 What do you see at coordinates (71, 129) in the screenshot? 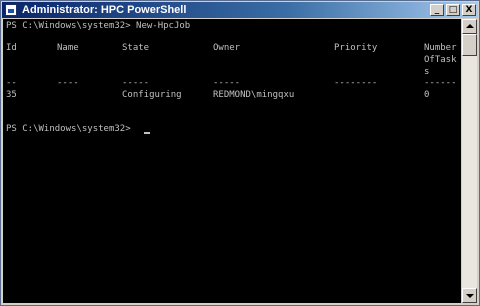
I see `prompt-line: PS C:\Windows\system32>` at bounding box center [71, 129].